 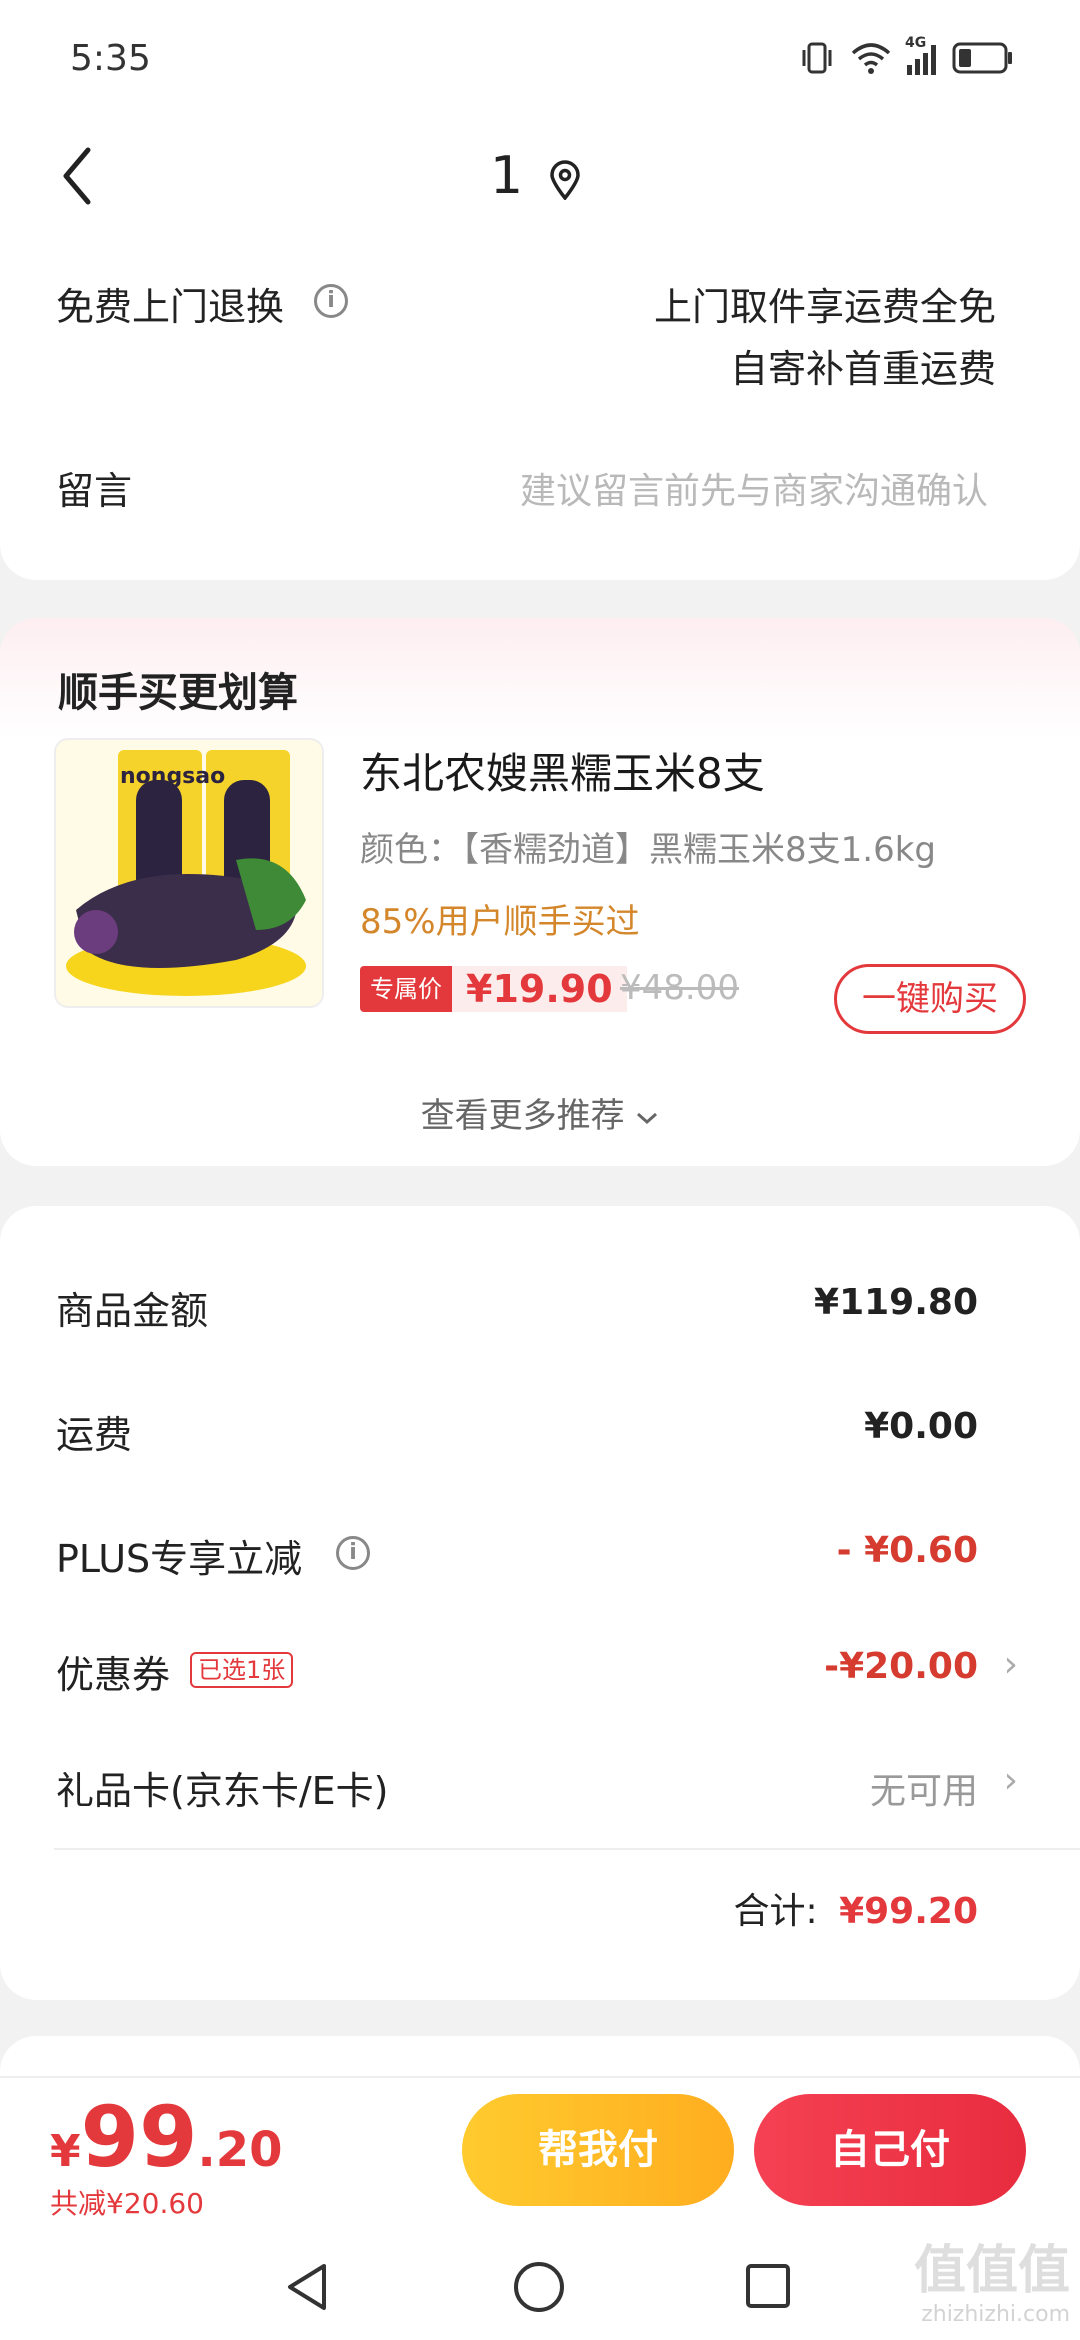 I want to click on page-title: 1, so click(x=507, y=176).